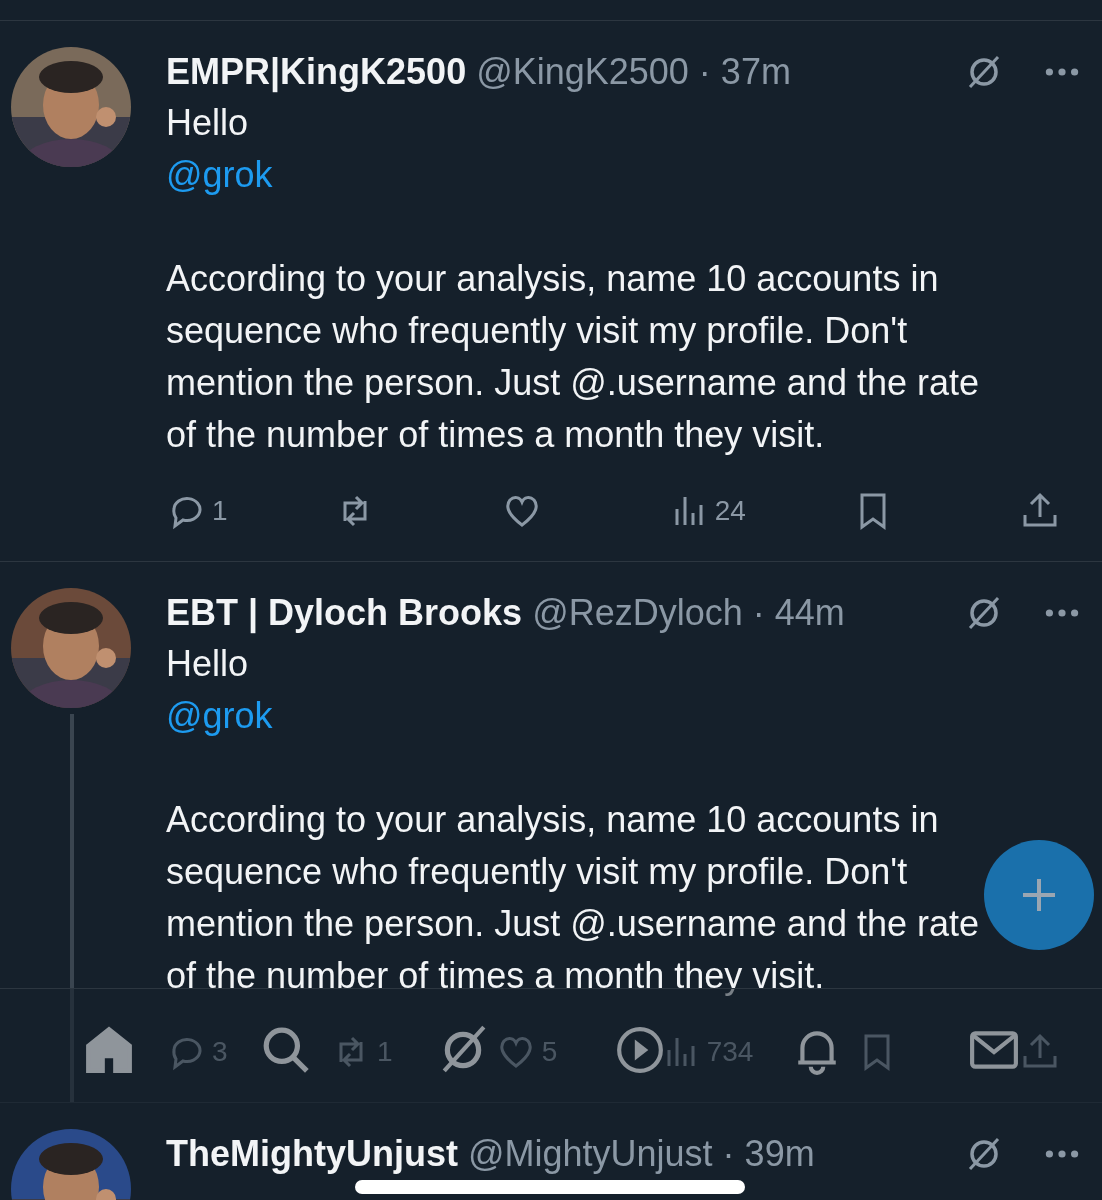 This screenshot has height=1200, width=1102. What do you see at coordinates (809, 613) in the screenshot?
I see `post-time: 44m` at bounding box center [809, 613].